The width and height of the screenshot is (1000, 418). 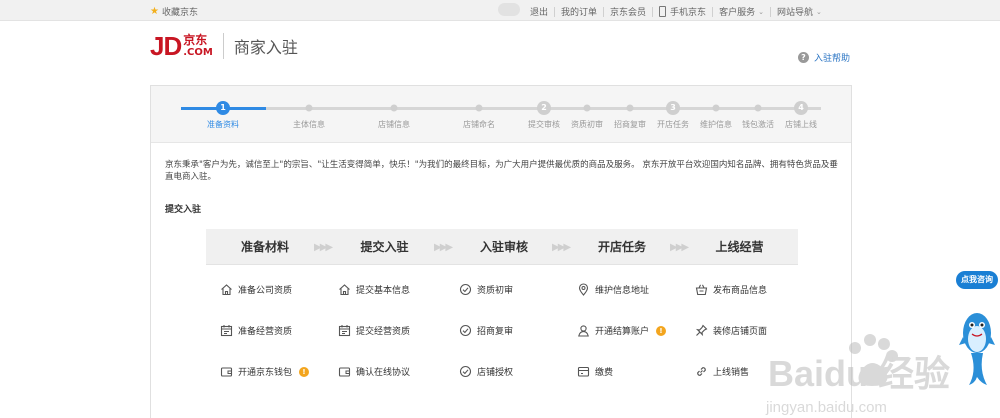 I want to click on flow-column: 维护信息地址 开通结算账户 ! 缴费, so click(x=622, y=341).